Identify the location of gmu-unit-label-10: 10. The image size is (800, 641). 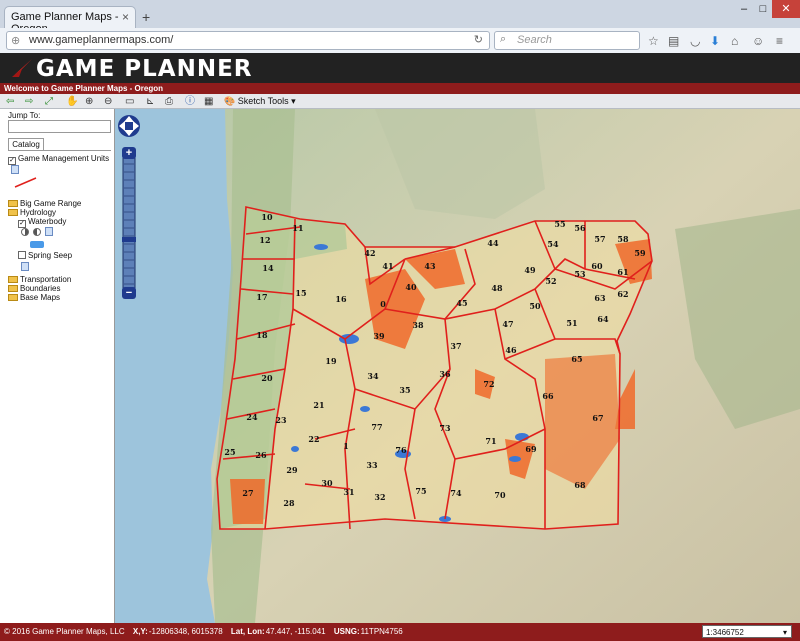
(267, 217).